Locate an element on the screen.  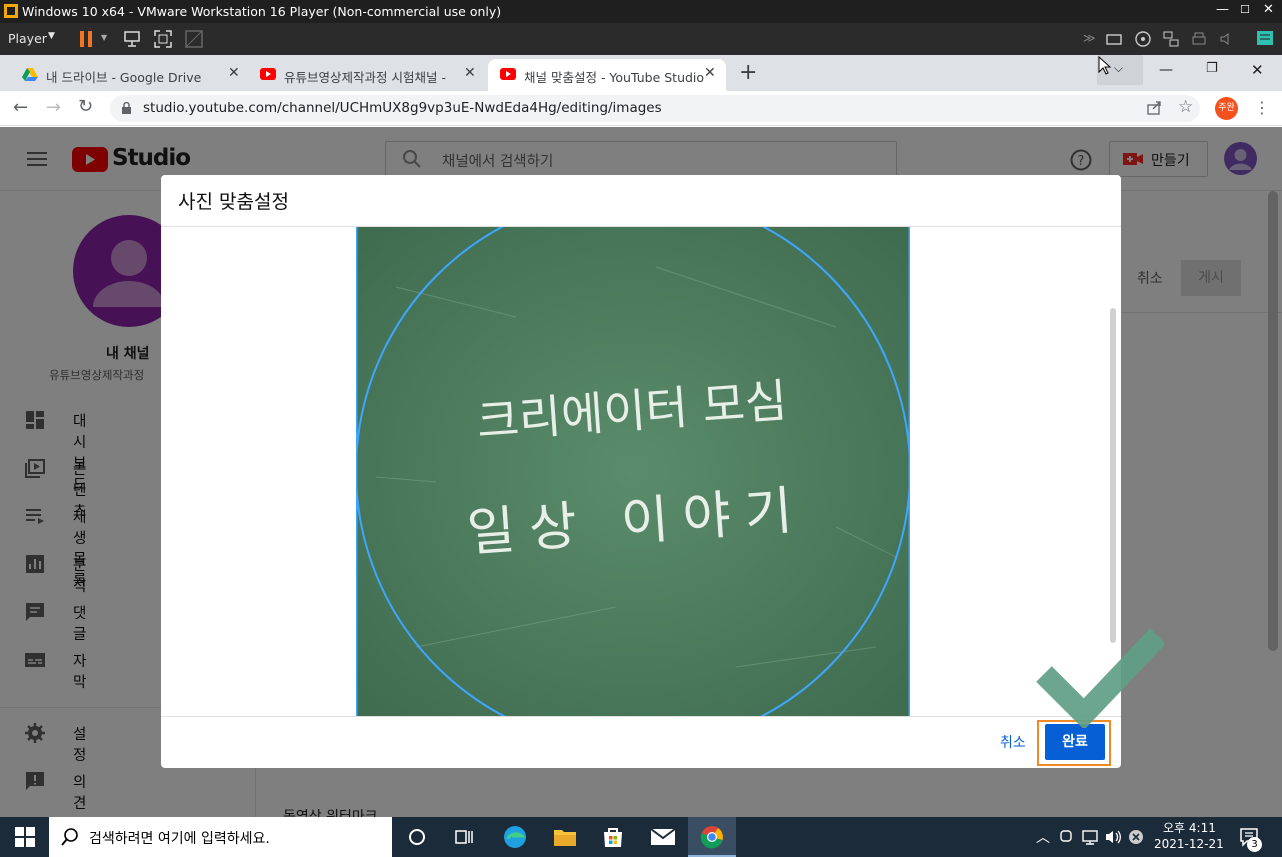
status-x-icon is located at coordinates (1136, 837).